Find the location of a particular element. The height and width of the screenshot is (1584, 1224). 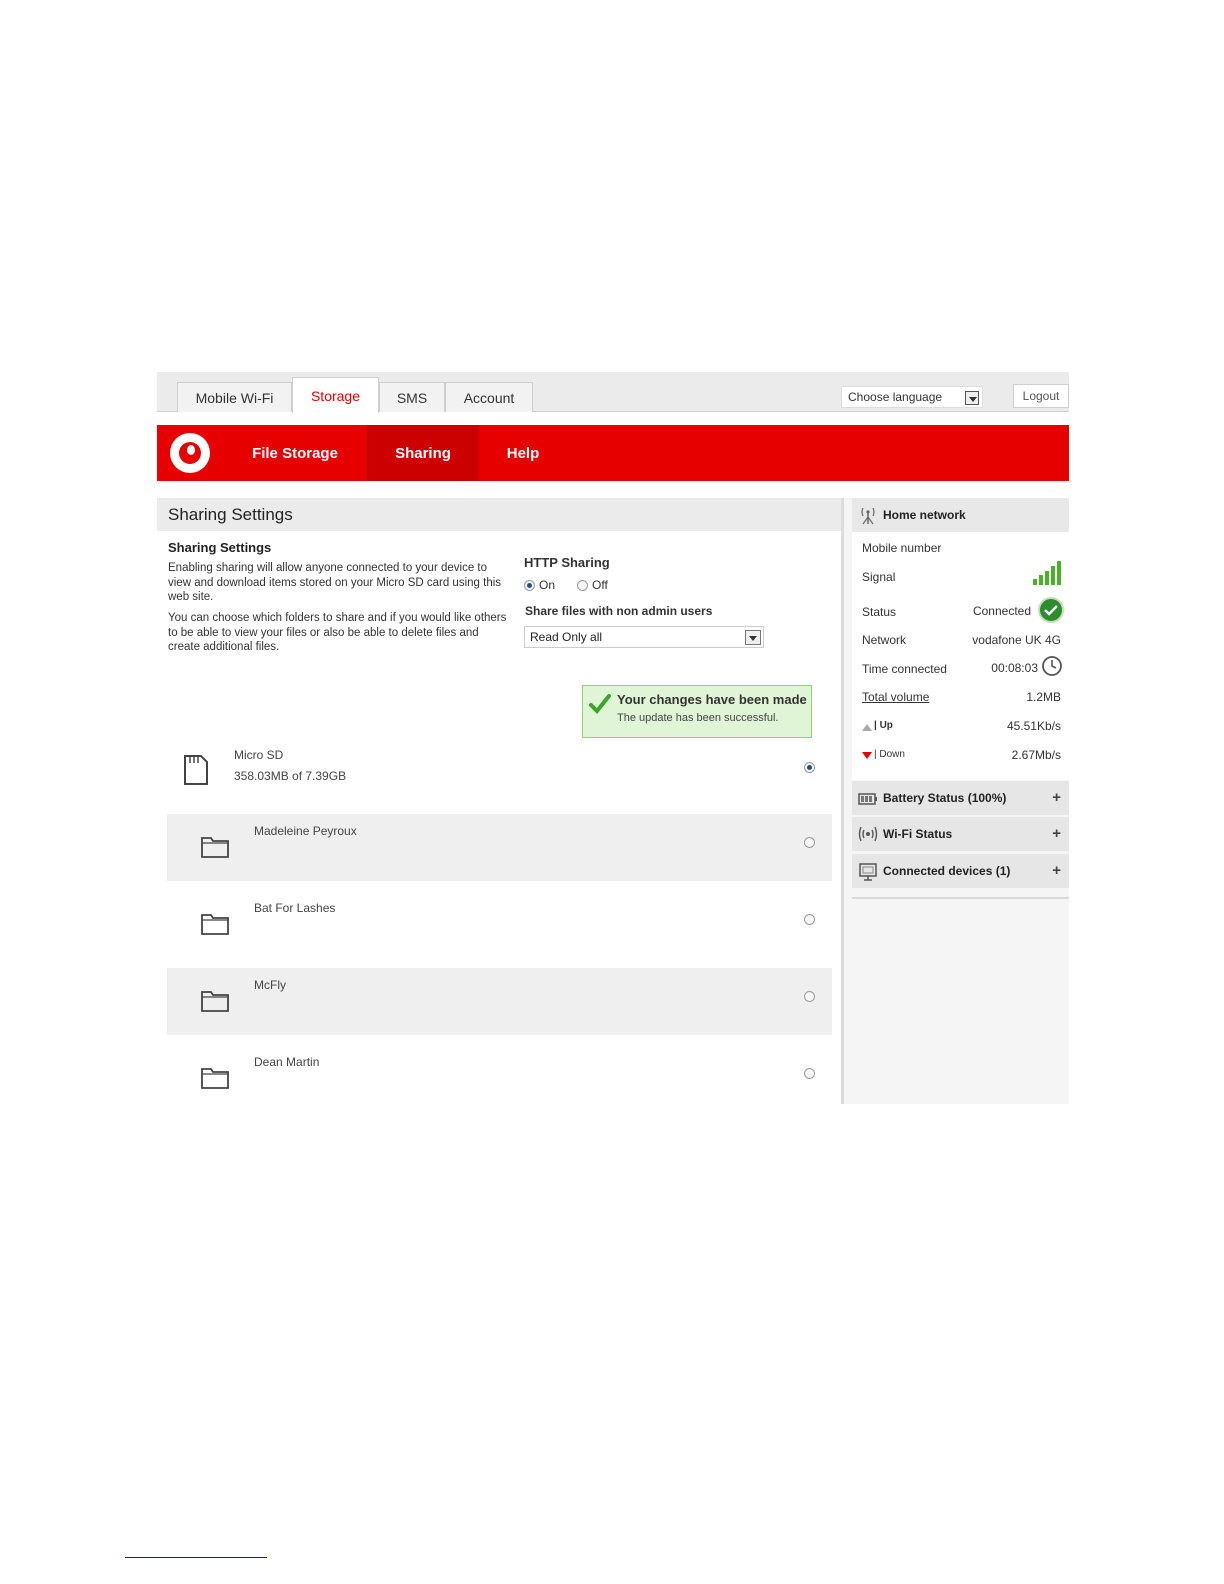

signal-label: Signal is located at coordinates (879, 577).